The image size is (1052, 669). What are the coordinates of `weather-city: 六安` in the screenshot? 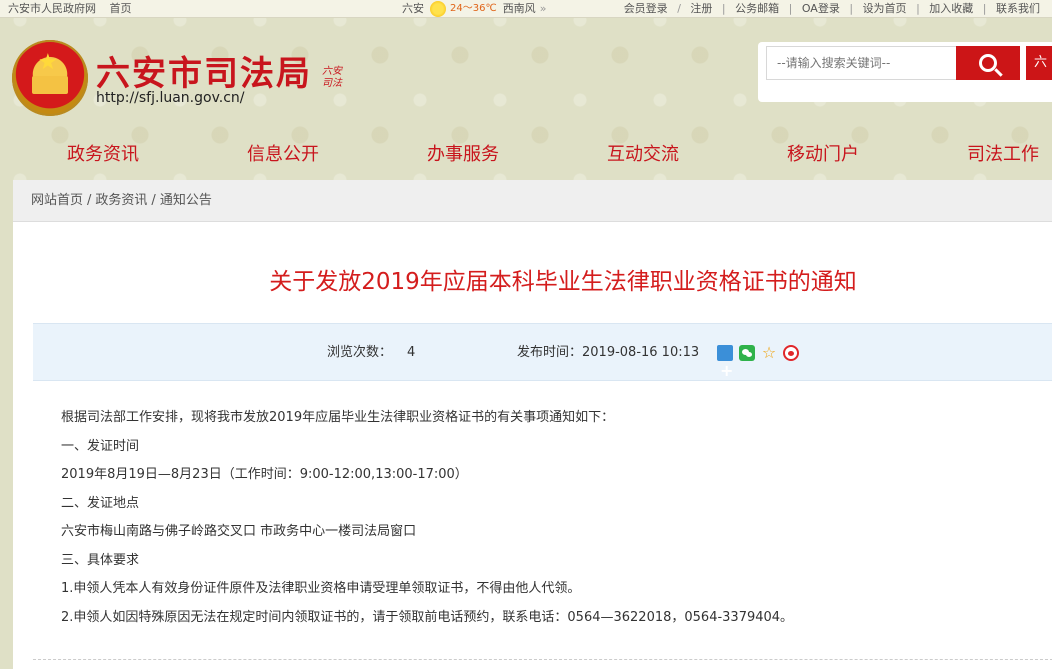 It's located at (413, 8).